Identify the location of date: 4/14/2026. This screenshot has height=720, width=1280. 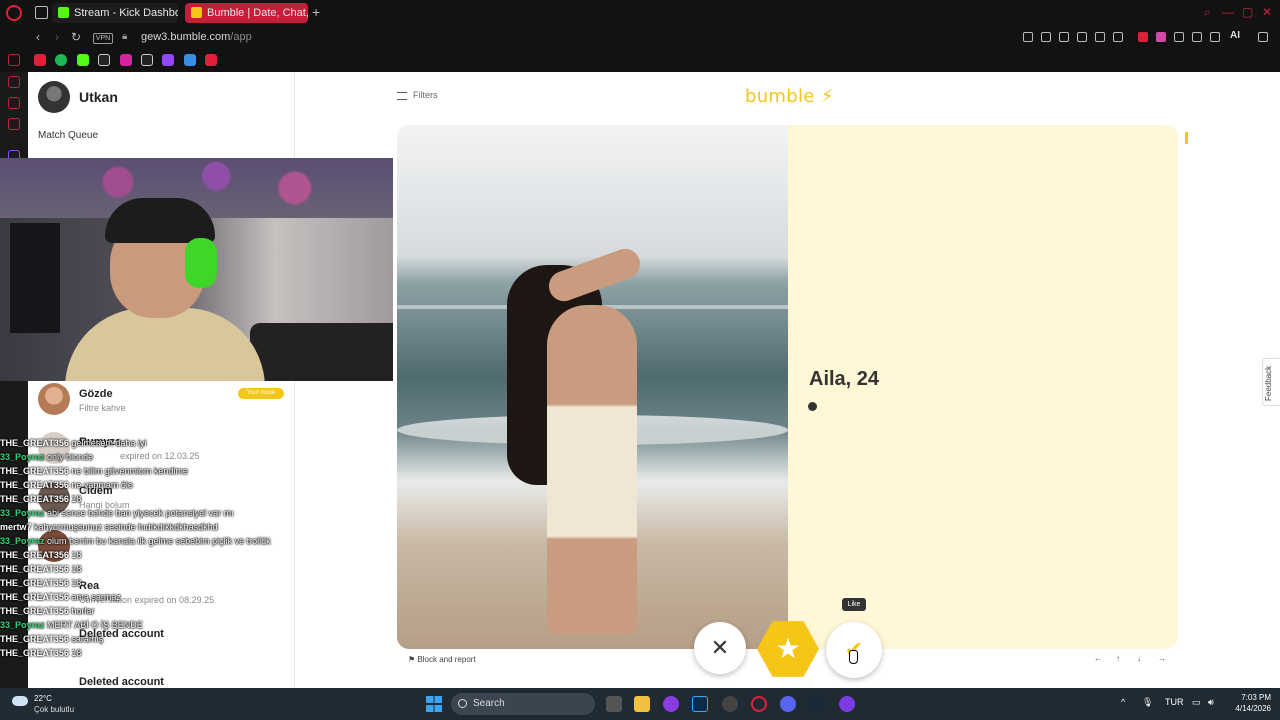
(1253, 708).